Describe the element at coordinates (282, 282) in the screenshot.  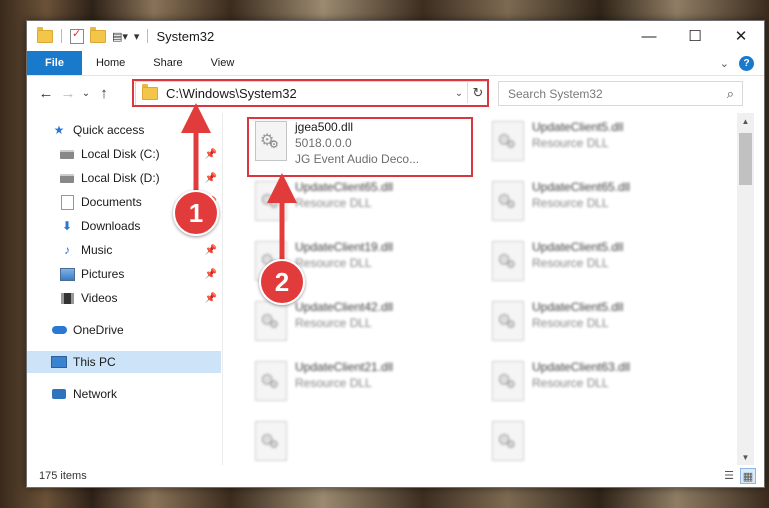
I see `callout-step-2: 2` at that location.